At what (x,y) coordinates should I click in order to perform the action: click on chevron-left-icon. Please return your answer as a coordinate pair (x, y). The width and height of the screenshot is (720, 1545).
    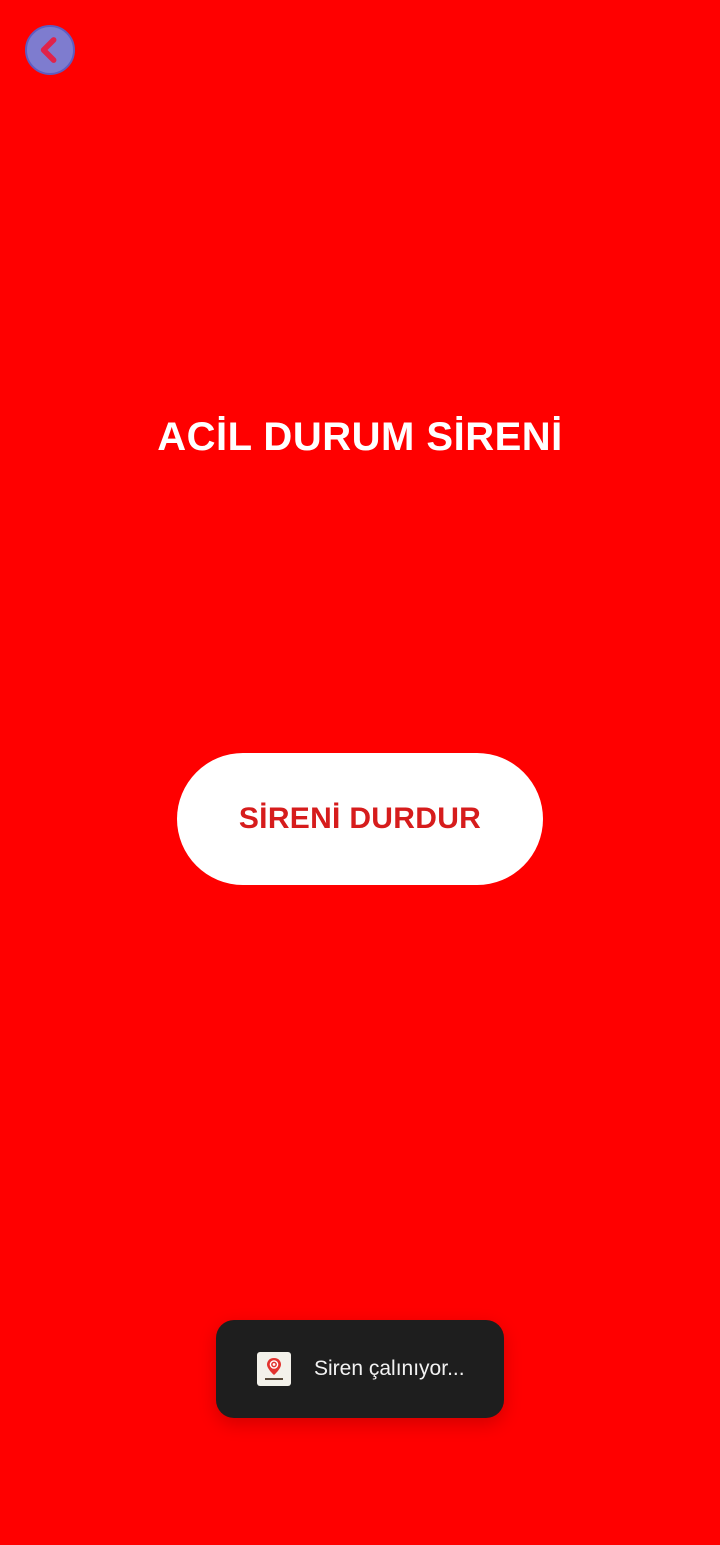
    Looking at the image, I should click on (48, 50).